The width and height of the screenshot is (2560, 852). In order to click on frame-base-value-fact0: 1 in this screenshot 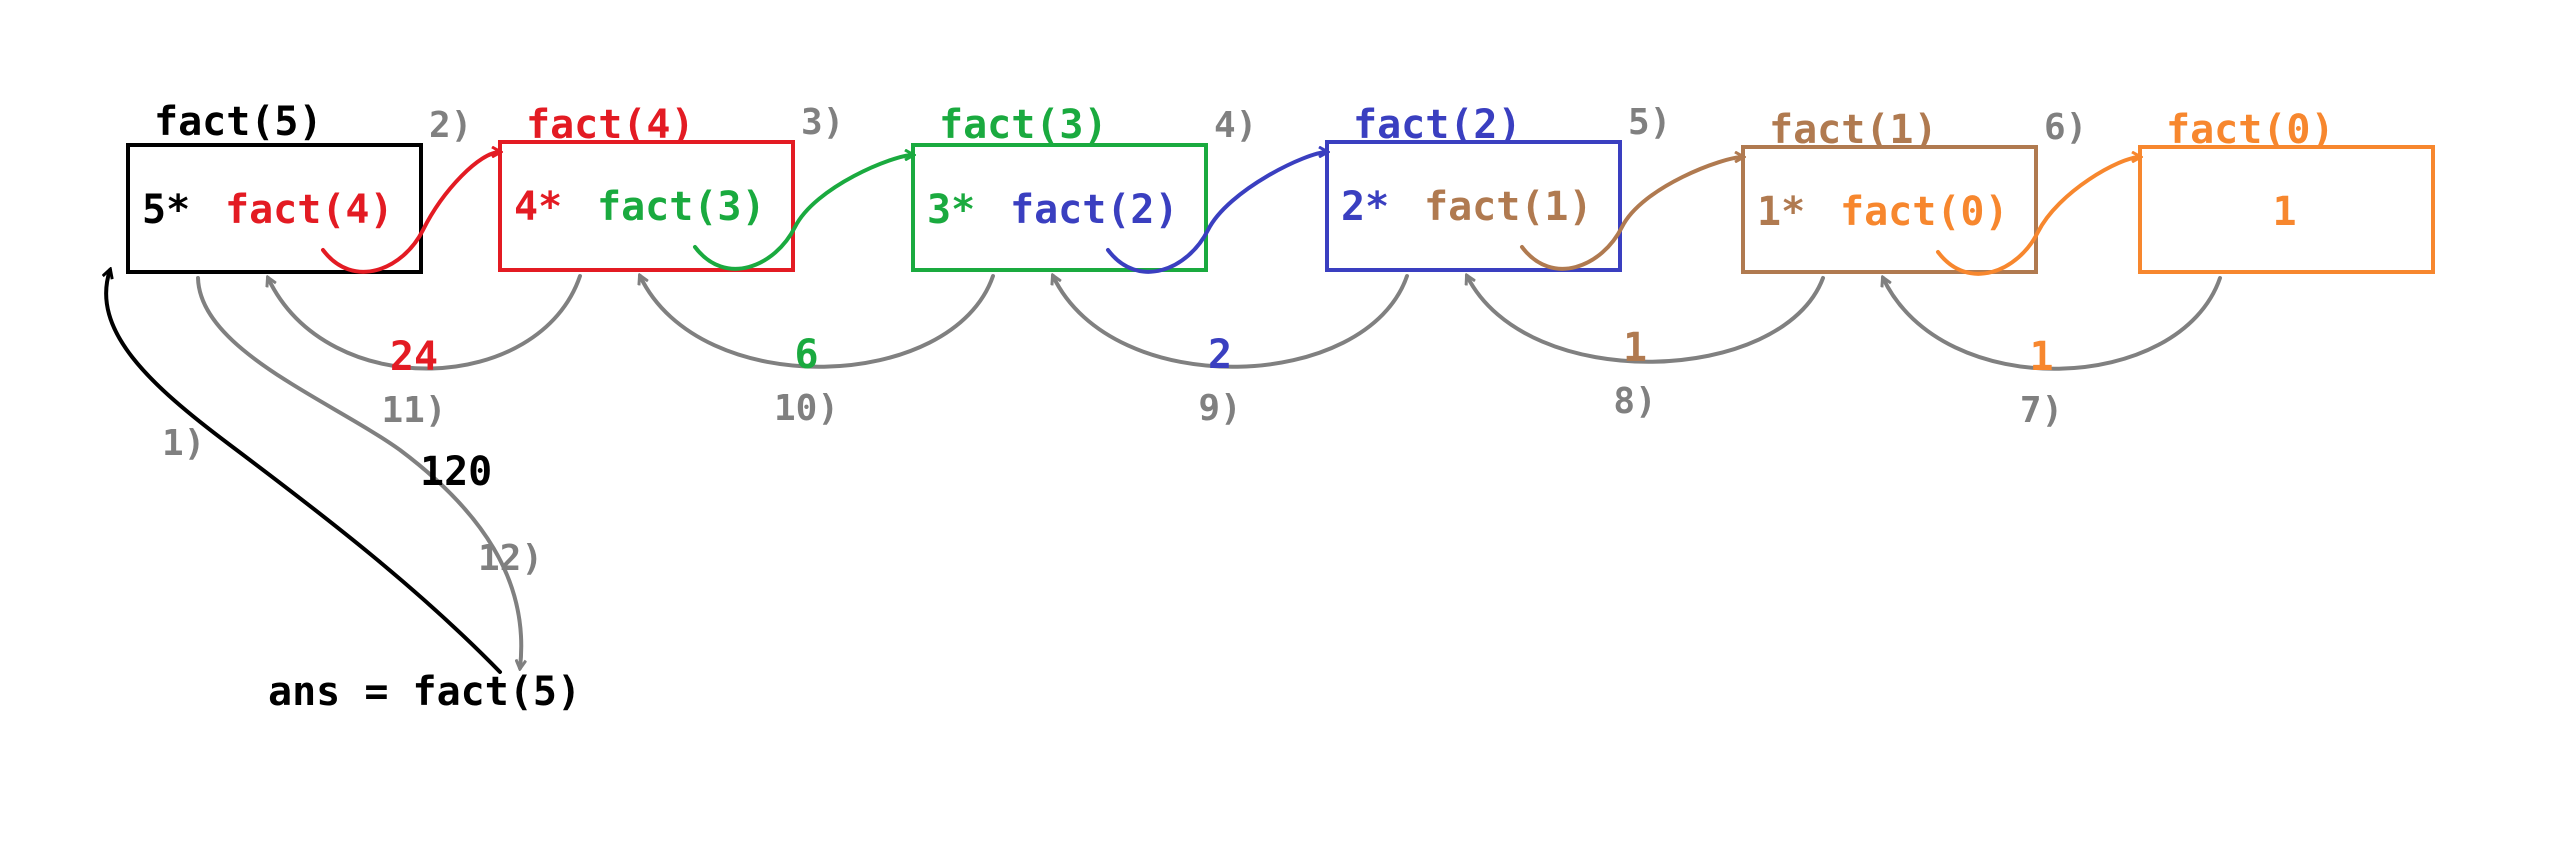, I will do `click(2285, 212)`.